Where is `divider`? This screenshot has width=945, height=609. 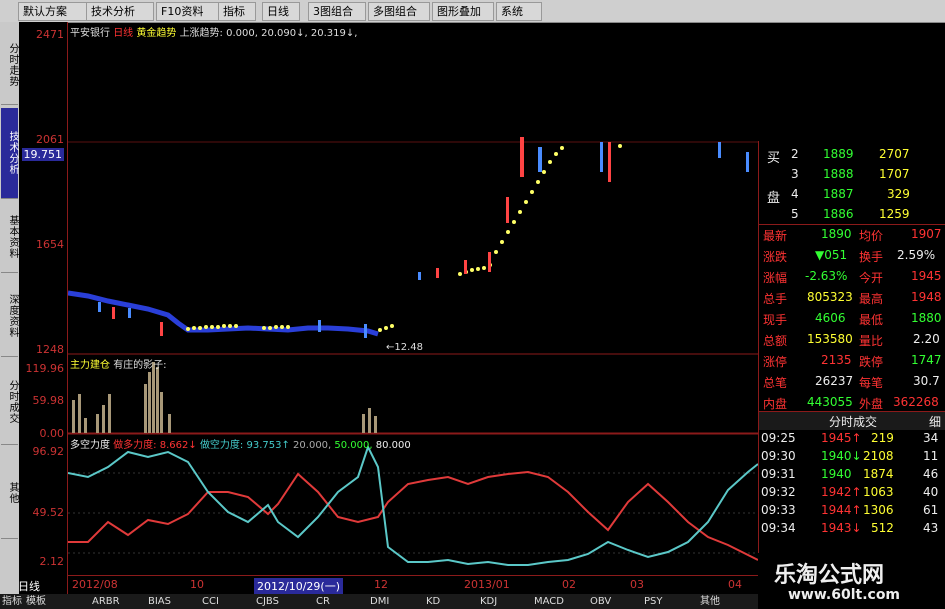 divider is located at coordinates (852, 224).